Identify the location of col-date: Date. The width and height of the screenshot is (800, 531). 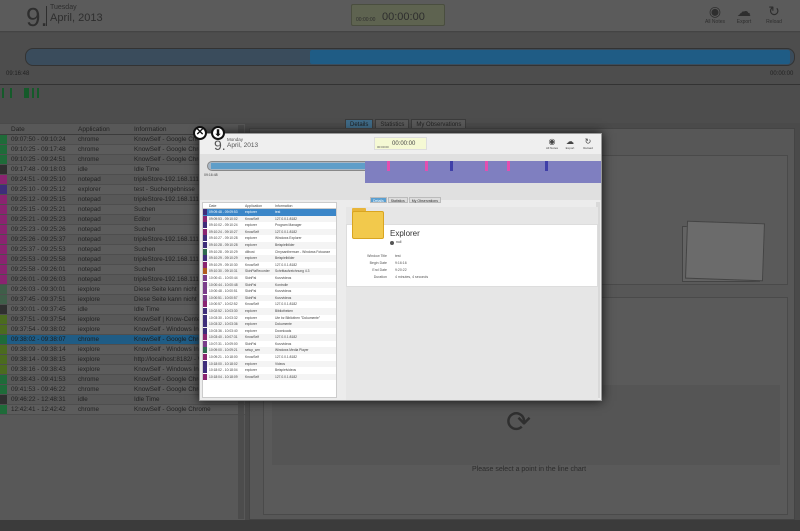
(39, 129).